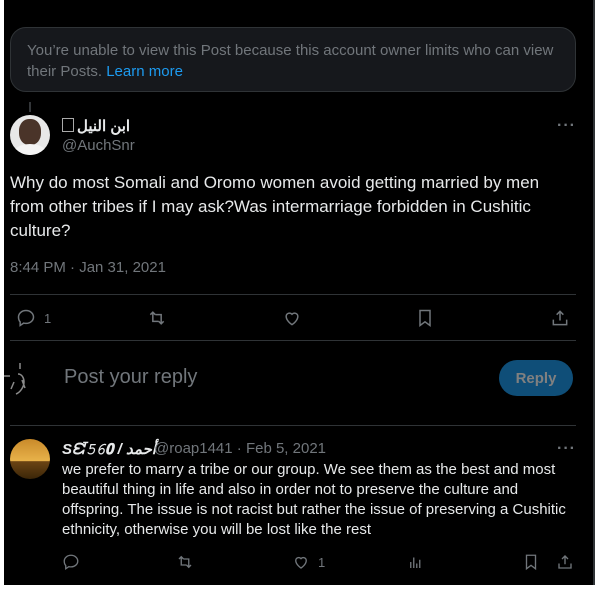 The image size is (601, 589). Describe the element at coordinates (594, 292) in the screenshot. I see `window-edge` at that location.